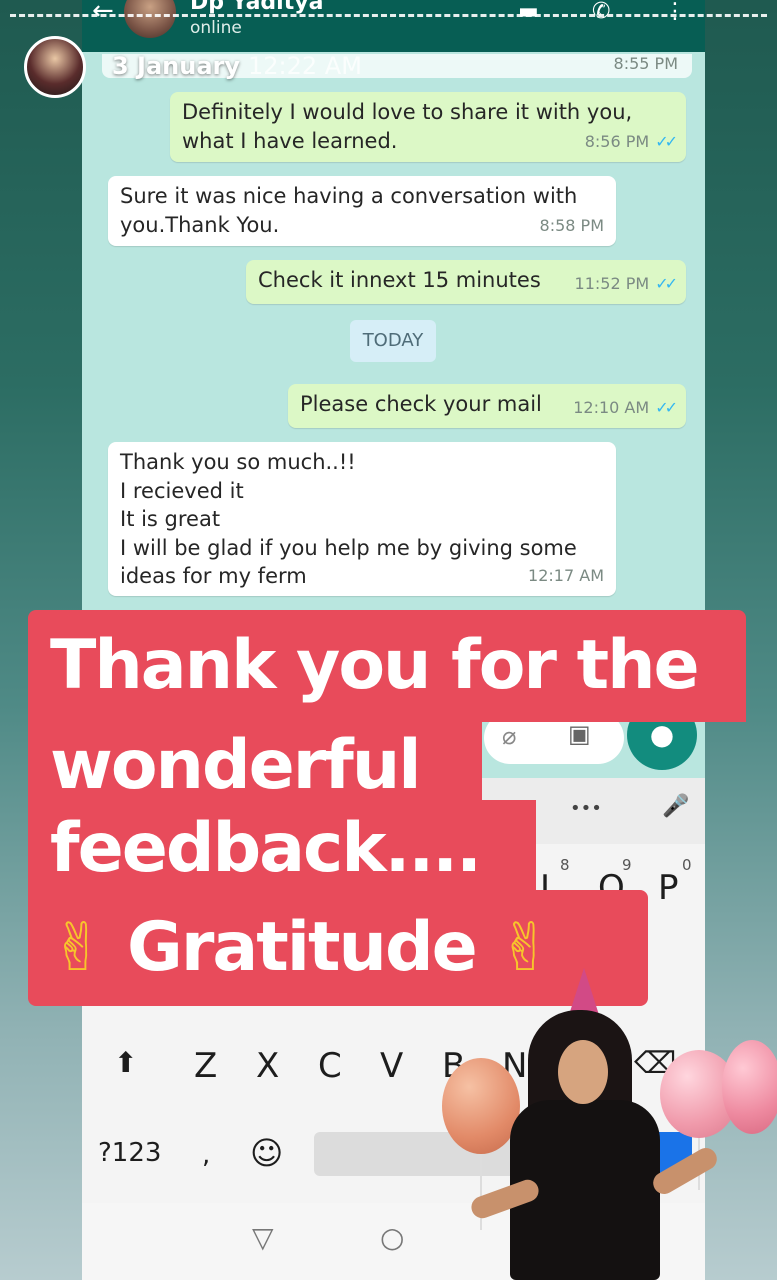 The width and height of the screenshot is (777, 1280). Describe the element at coordinates (375, 665) in the screenshot. I see `banner-text: Thank you for the` at that location.